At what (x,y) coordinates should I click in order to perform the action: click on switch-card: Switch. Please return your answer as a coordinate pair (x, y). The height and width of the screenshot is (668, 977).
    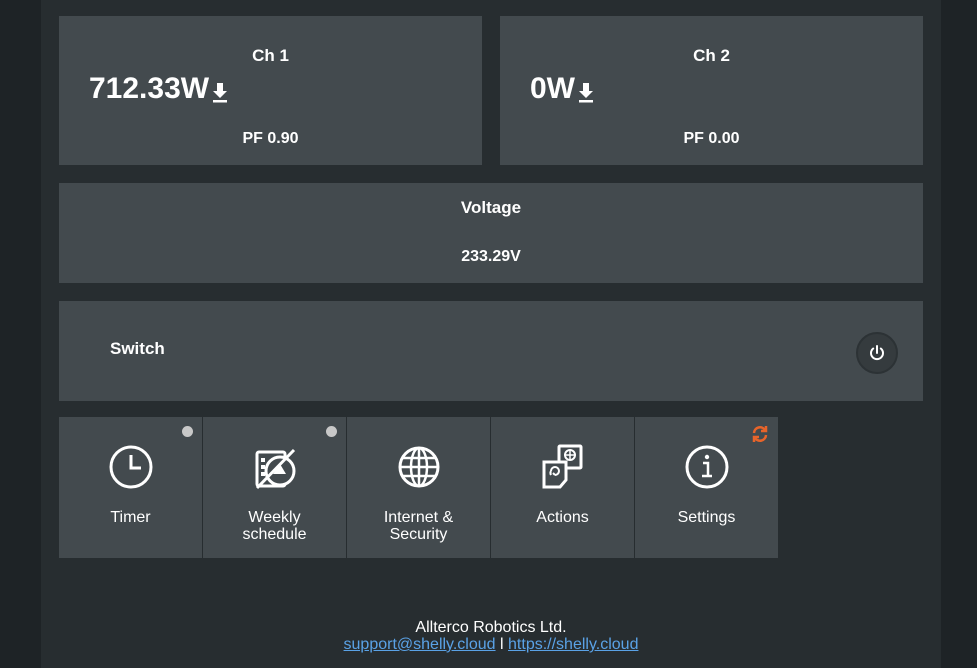
    Looking at the image, I should click on (491, 351).